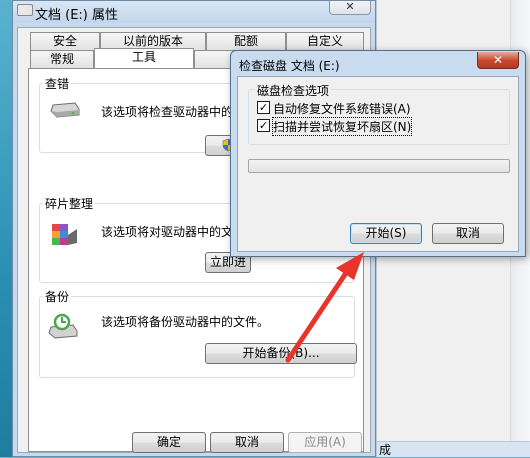 The height and width of the screenshot is (458, 530). I want to click on error-check-text: 该选项将检查驱动器中的错, so click(173, 112).